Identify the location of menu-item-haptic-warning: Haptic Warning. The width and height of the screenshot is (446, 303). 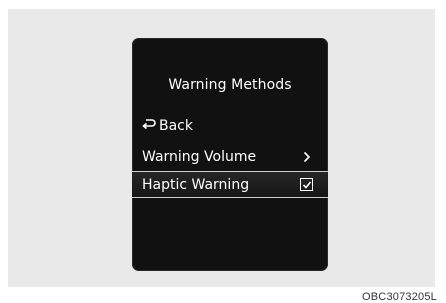
(230, 184).